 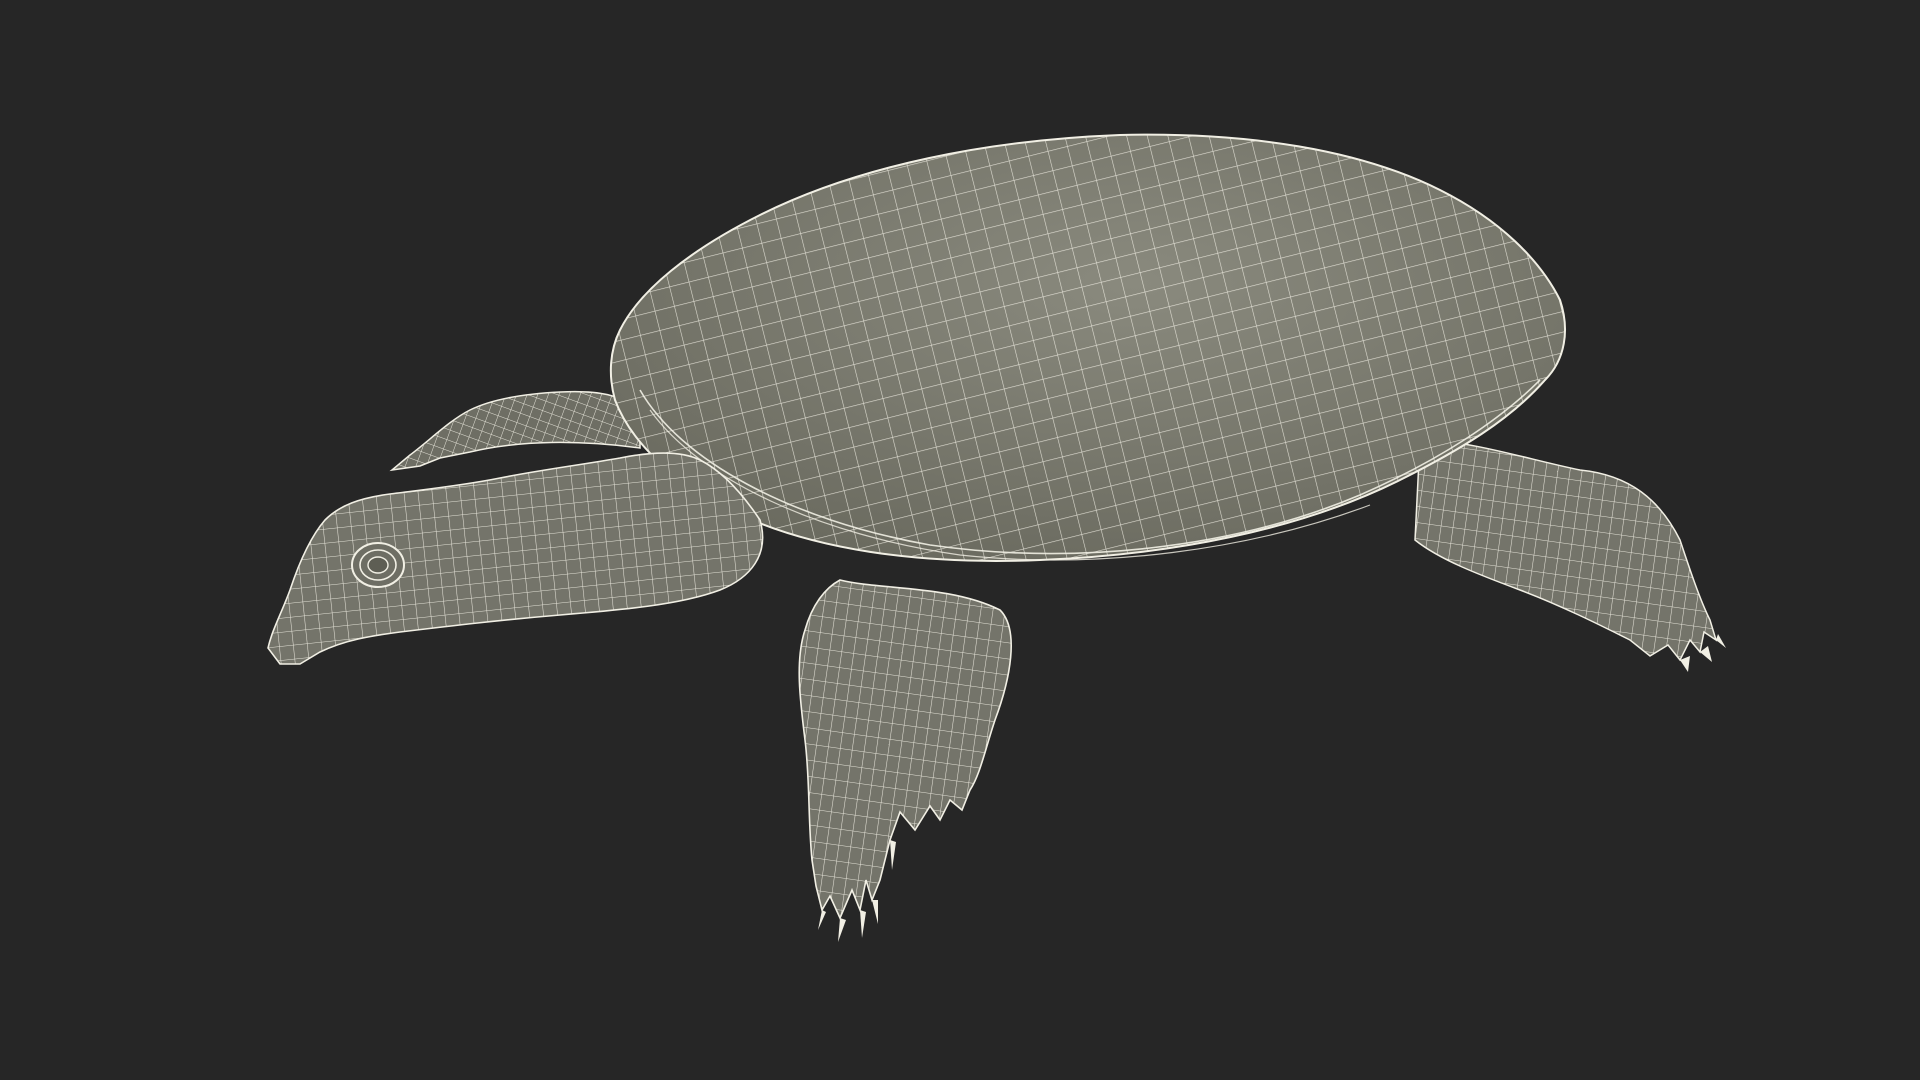 What do you see at coordinates (1566, 550) in the screenshot?
I see `rear-right-leg` at bounding box center [1566, 550].